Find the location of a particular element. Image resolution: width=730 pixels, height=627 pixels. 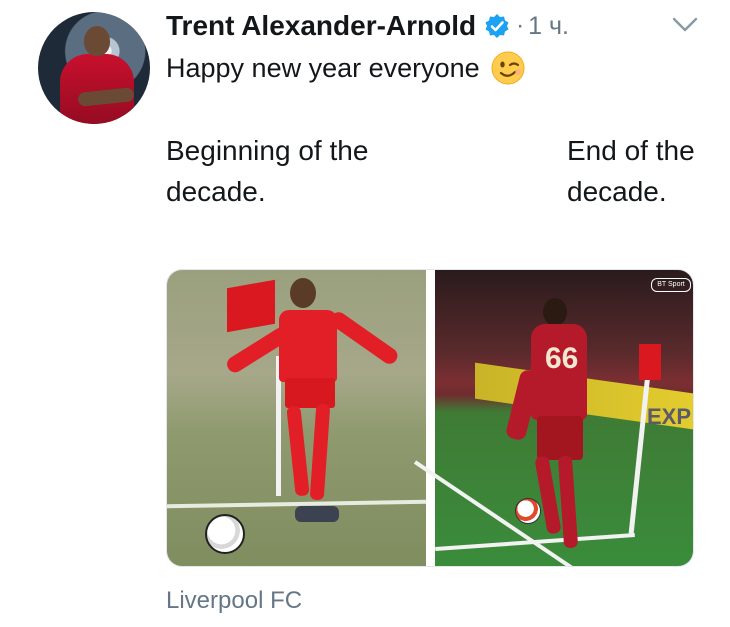

winking-face-emoji is located at coordinates (508, 68).